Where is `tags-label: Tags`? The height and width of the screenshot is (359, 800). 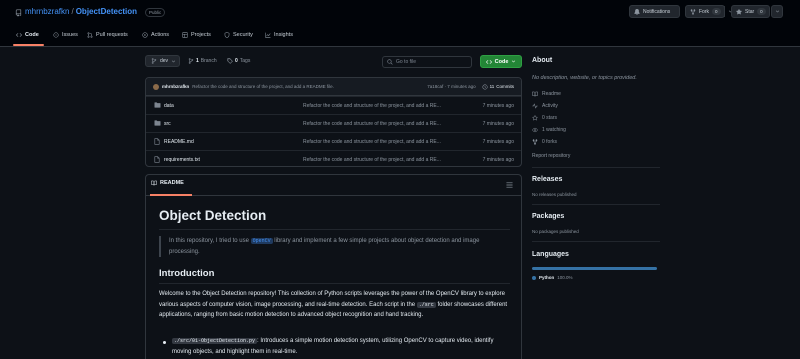 tags-label: Tags is located at coordinates (245, 61).